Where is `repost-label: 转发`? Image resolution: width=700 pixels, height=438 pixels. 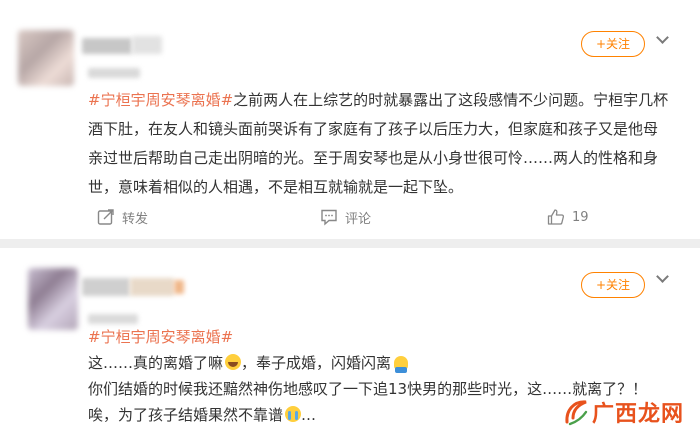 repost-label: 转发 is located at coordinates (135, 219).